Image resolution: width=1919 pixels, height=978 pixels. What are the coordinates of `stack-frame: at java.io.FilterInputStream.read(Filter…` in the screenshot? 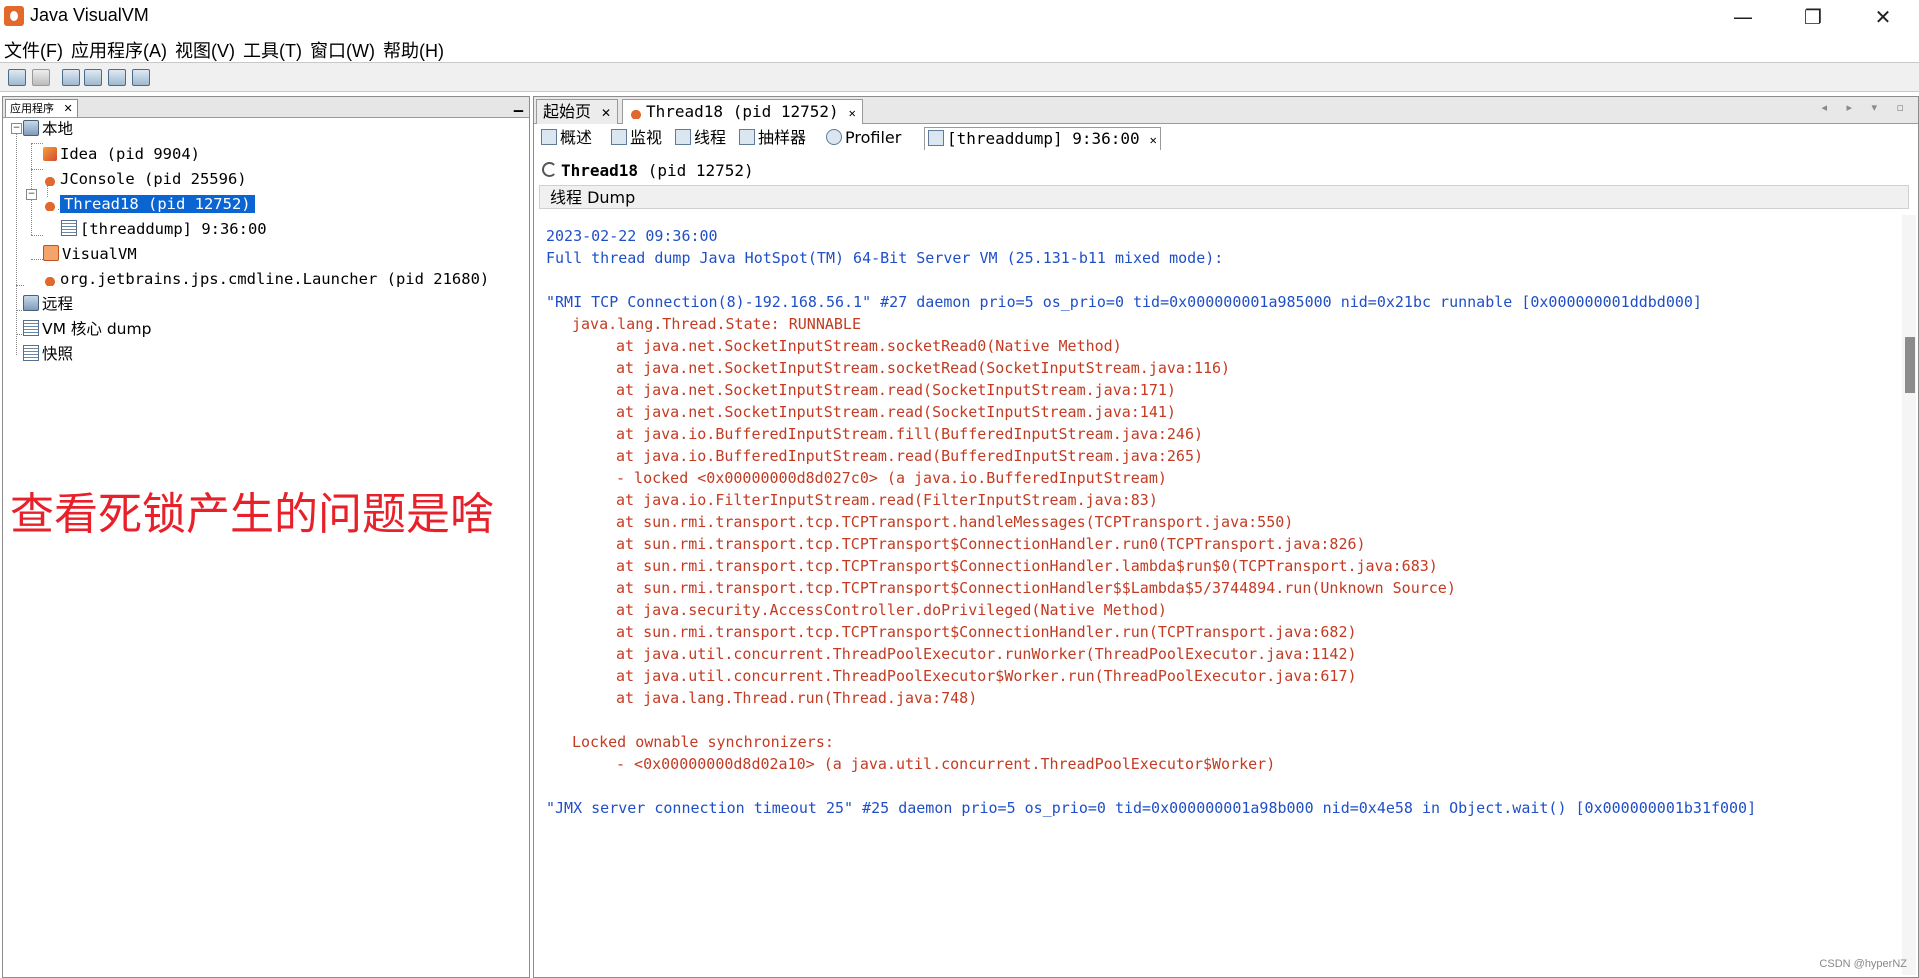 It's located at (887, 500).